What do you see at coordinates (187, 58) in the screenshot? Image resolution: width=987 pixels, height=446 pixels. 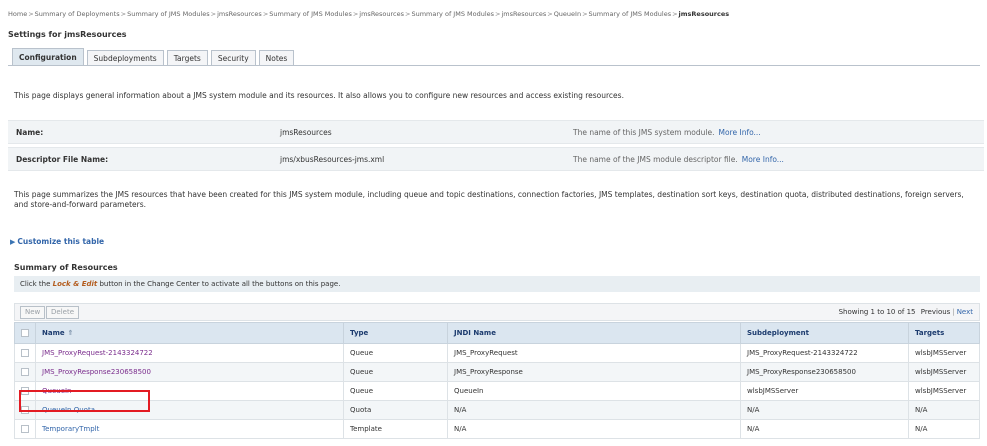 I see `tab-targets: Targets` at bounding box center [187, 58].